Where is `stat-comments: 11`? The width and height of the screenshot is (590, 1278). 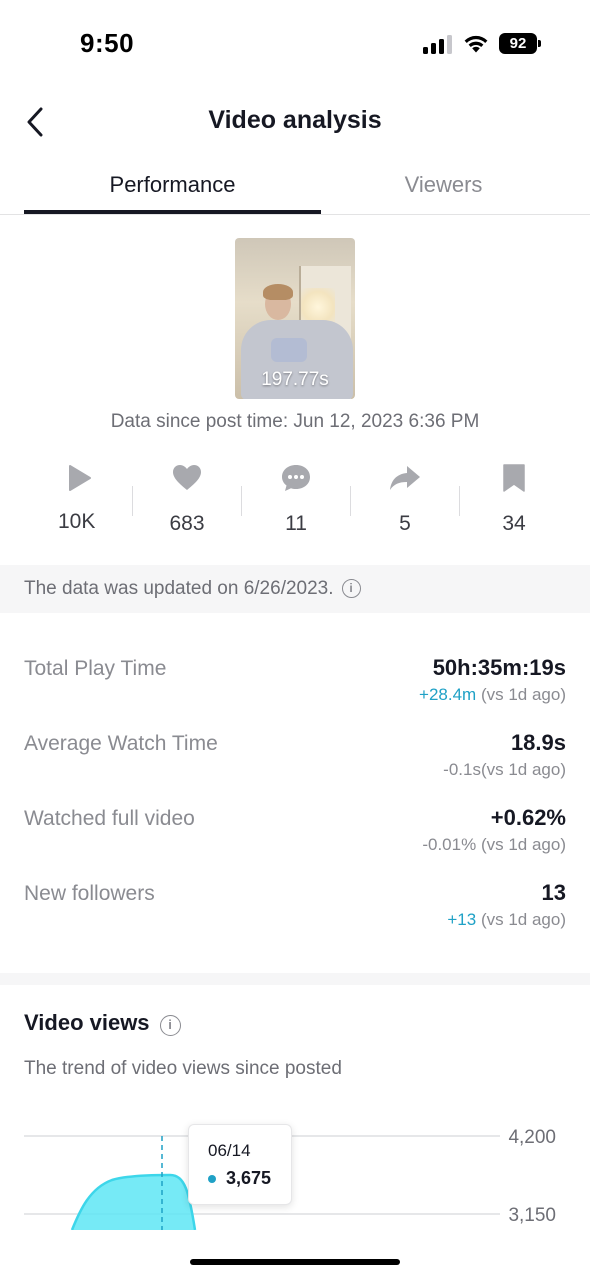 stat-comments: 11 is located at coordinates (296, 503).